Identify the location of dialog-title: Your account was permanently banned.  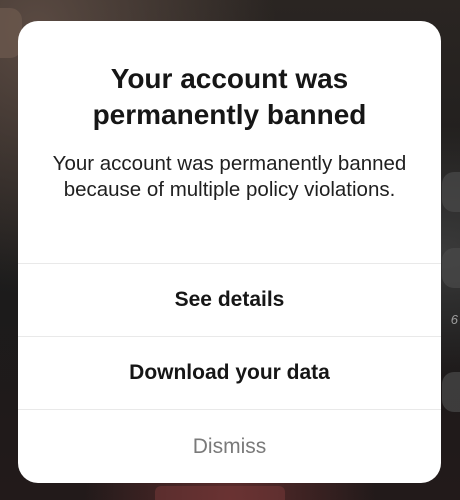
(229, 96).